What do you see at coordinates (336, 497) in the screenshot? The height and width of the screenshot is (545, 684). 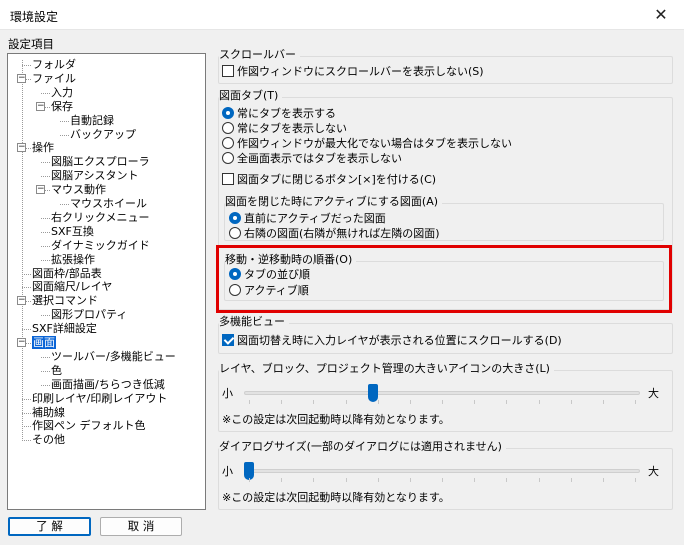 I see `dialog-size-note: ※この設定は次回起動時以降有効となります。` at bounding box center [336, 497].